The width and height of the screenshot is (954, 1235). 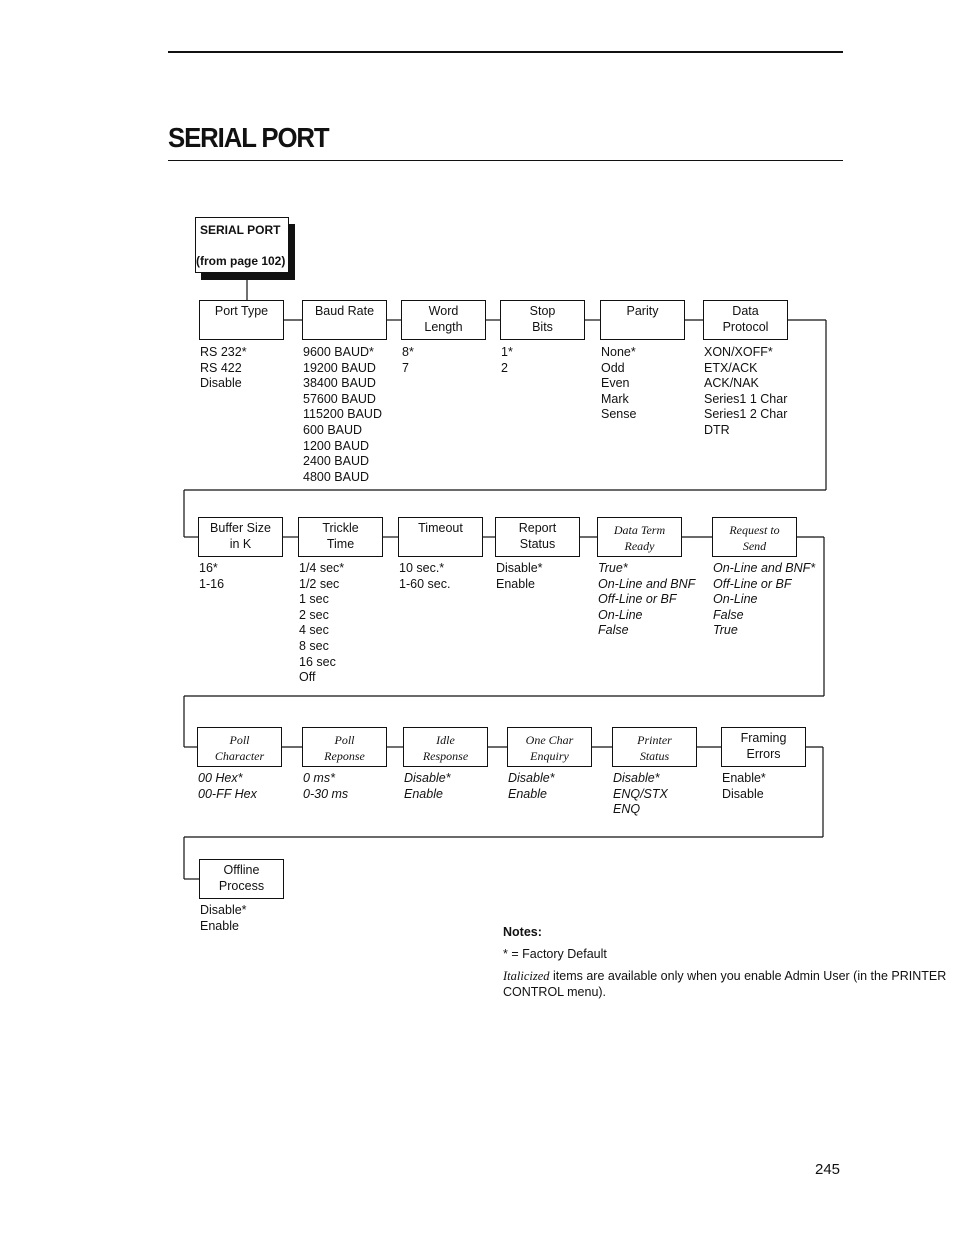 What do you see at coordinates (336, 461) in the screenshot?
I see `option-item: 2400 BAUD` at bounding box center [336, 461].